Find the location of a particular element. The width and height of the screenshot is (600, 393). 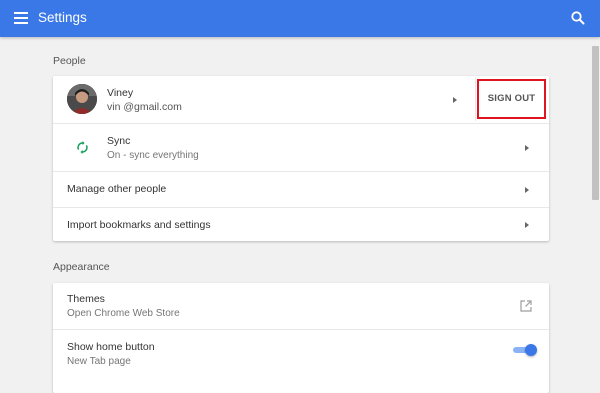

sign-out-button: SIGN OUT is located at coordinates (511, 99).